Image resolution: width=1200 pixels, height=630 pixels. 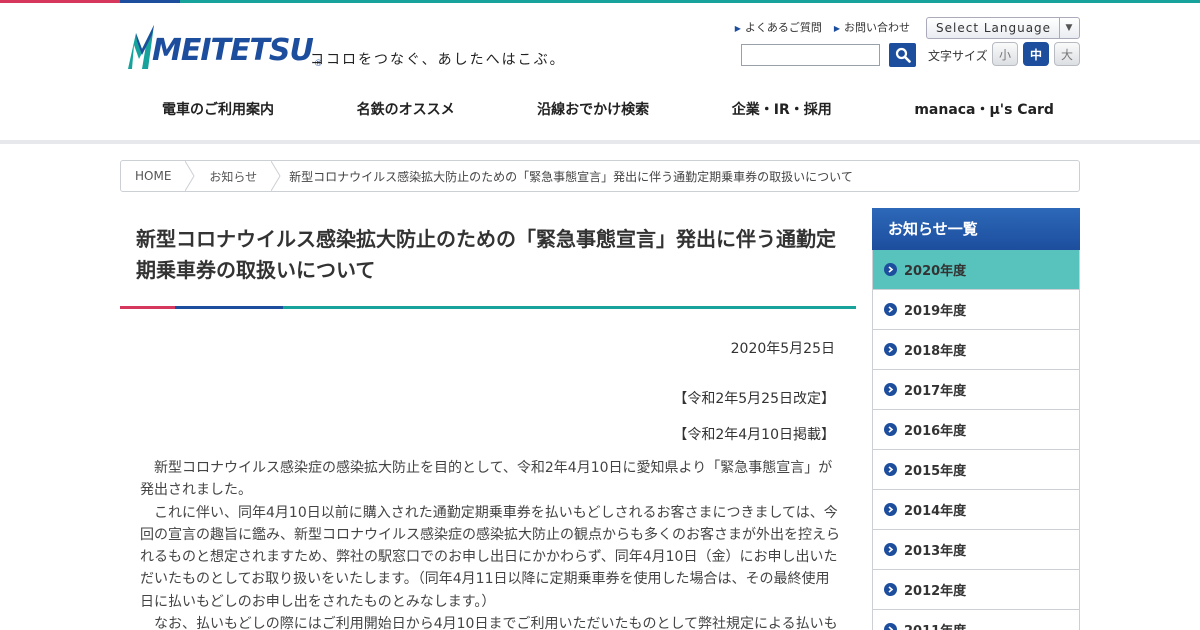 What do you see at coordinates (935, 351) in the screenshot?
I see `sidebar-item-label: 2018年度` at bounding box center [935, 351].